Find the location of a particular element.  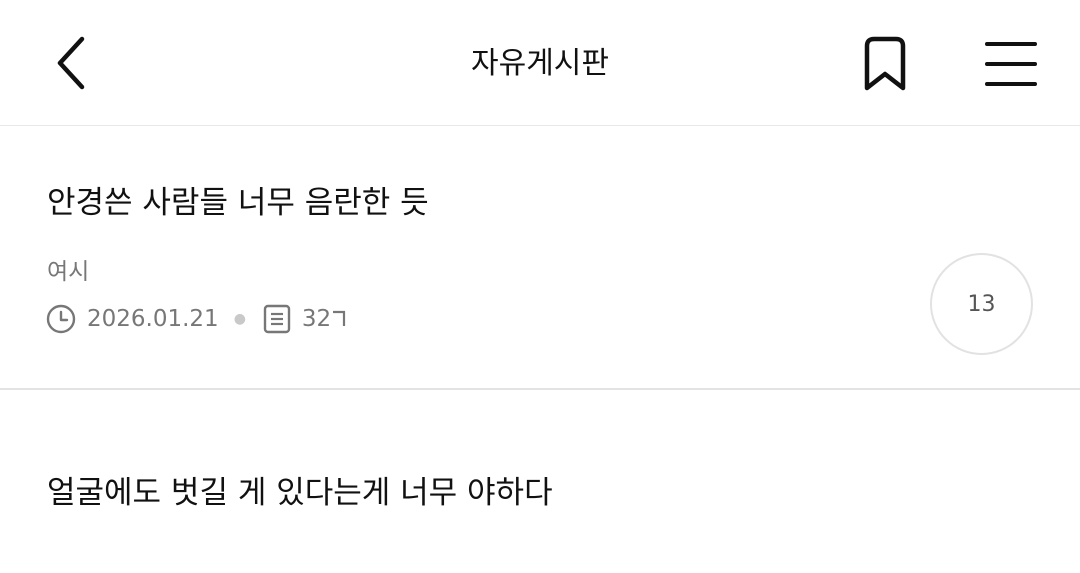

menu-button is located at coordinates (1011, 64).